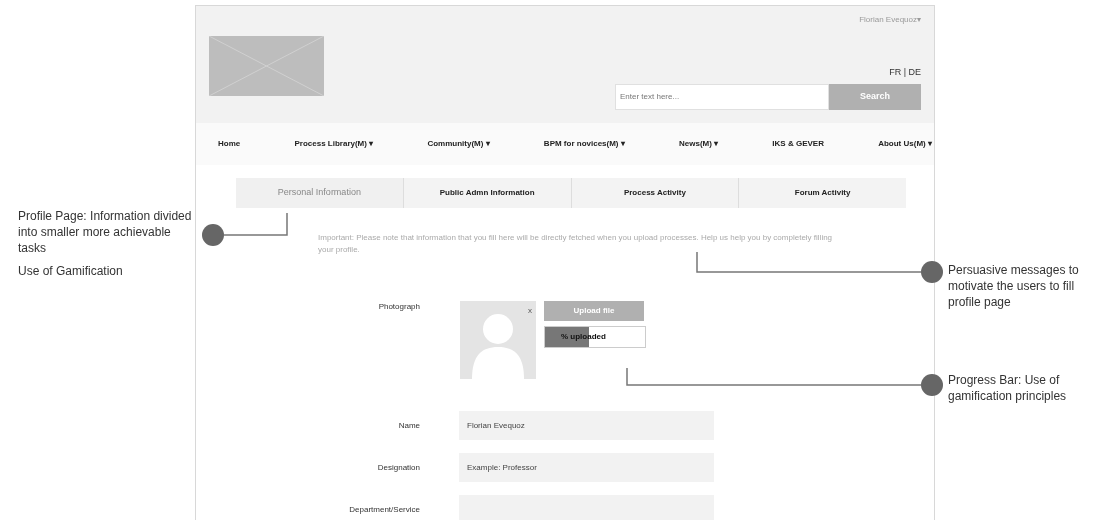 Image resolution: width=1115 pixels, height=520 pixels. Describe the element at coordinates (71, 271) in the screenshot. I see `annotation-text: Use of Gamification` at that location.